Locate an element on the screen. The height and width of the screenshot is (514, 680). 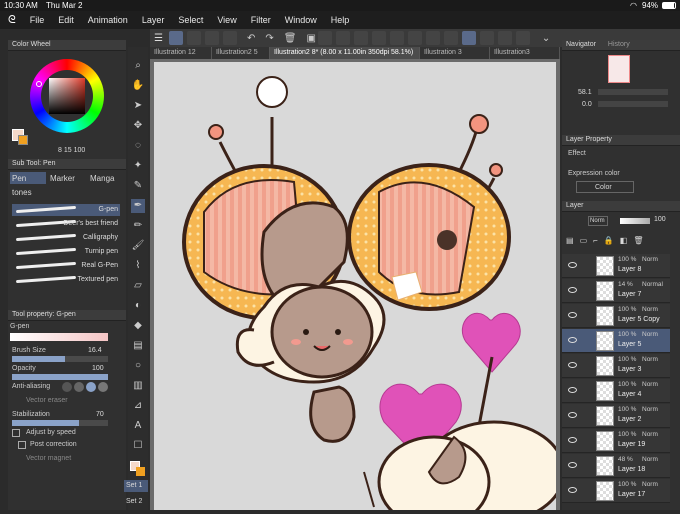
pen-tool-icon: ✒ is located at coordinates (138, 206).